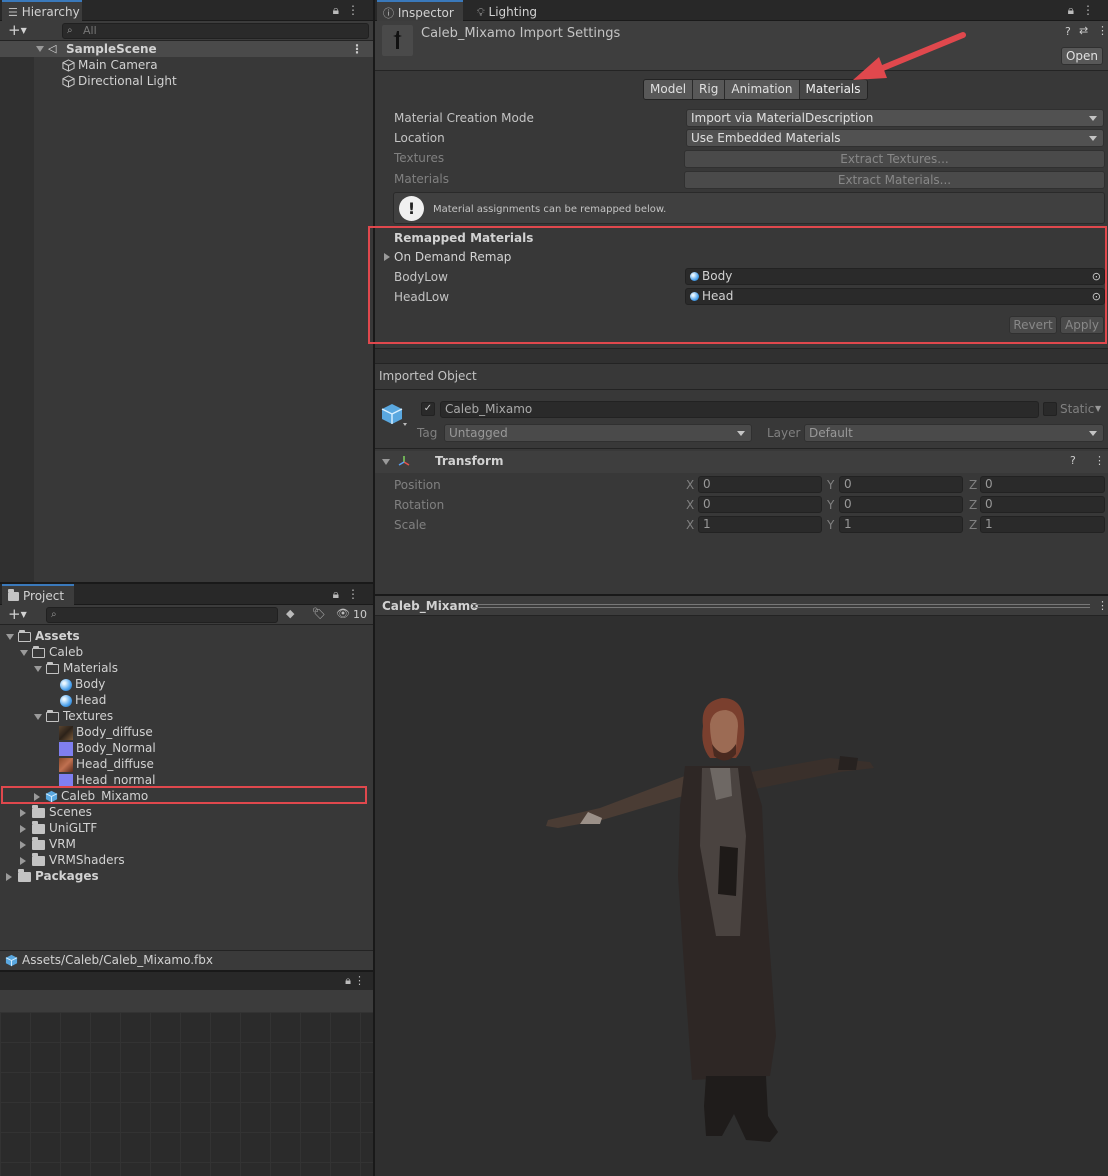 The width and height of the screenshot is (1108, 1176). Describe the element at coordinates (760, 504) in the screenshot. I see `rotation-x-input: 0` at that location.